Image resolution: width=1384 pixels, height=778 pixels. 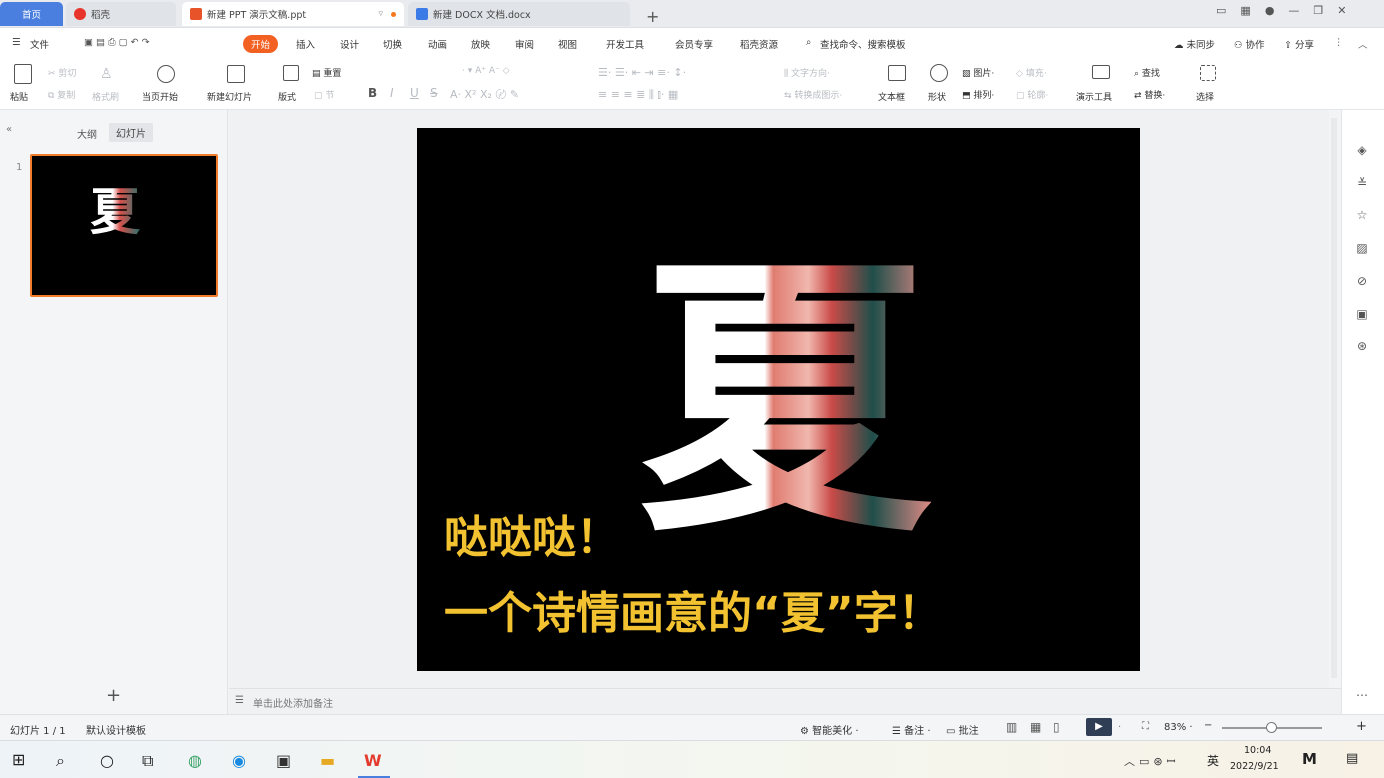 I want to click on menu-animation: 动画, so click(x=437, y=44).